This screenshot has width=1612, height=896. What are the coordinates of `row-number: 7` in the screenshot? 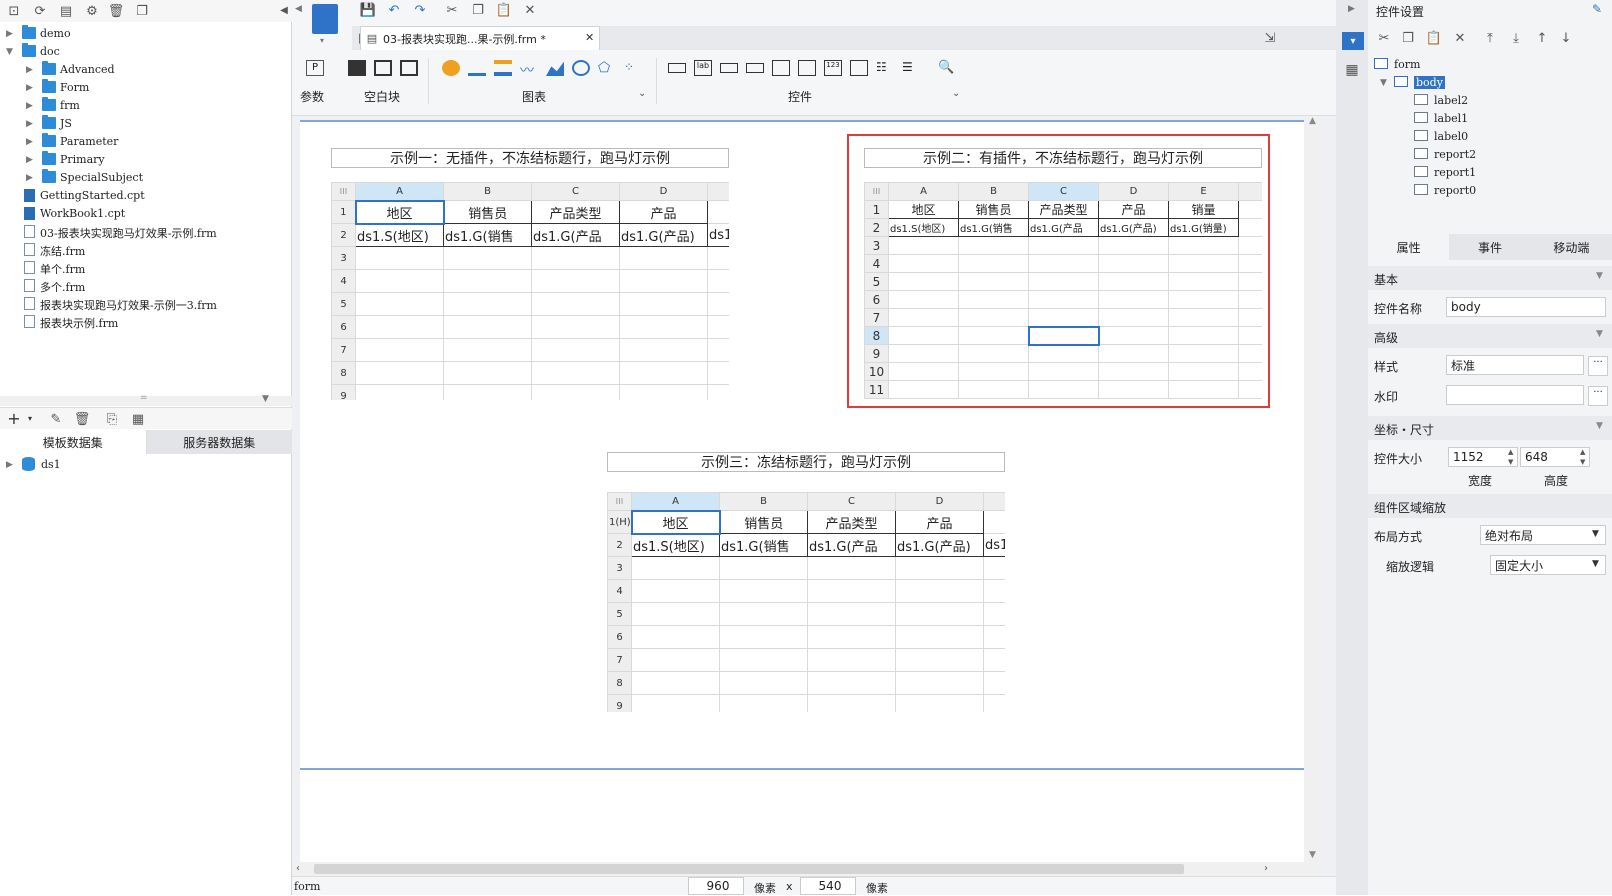 It's located at (343, 350).